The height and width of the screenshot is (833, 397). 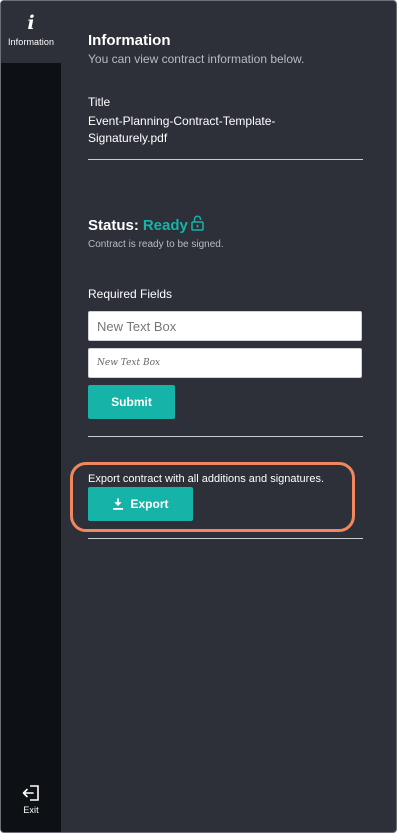 I want to click on sidebar-item-information: i Information, so click(x=31, y=32).